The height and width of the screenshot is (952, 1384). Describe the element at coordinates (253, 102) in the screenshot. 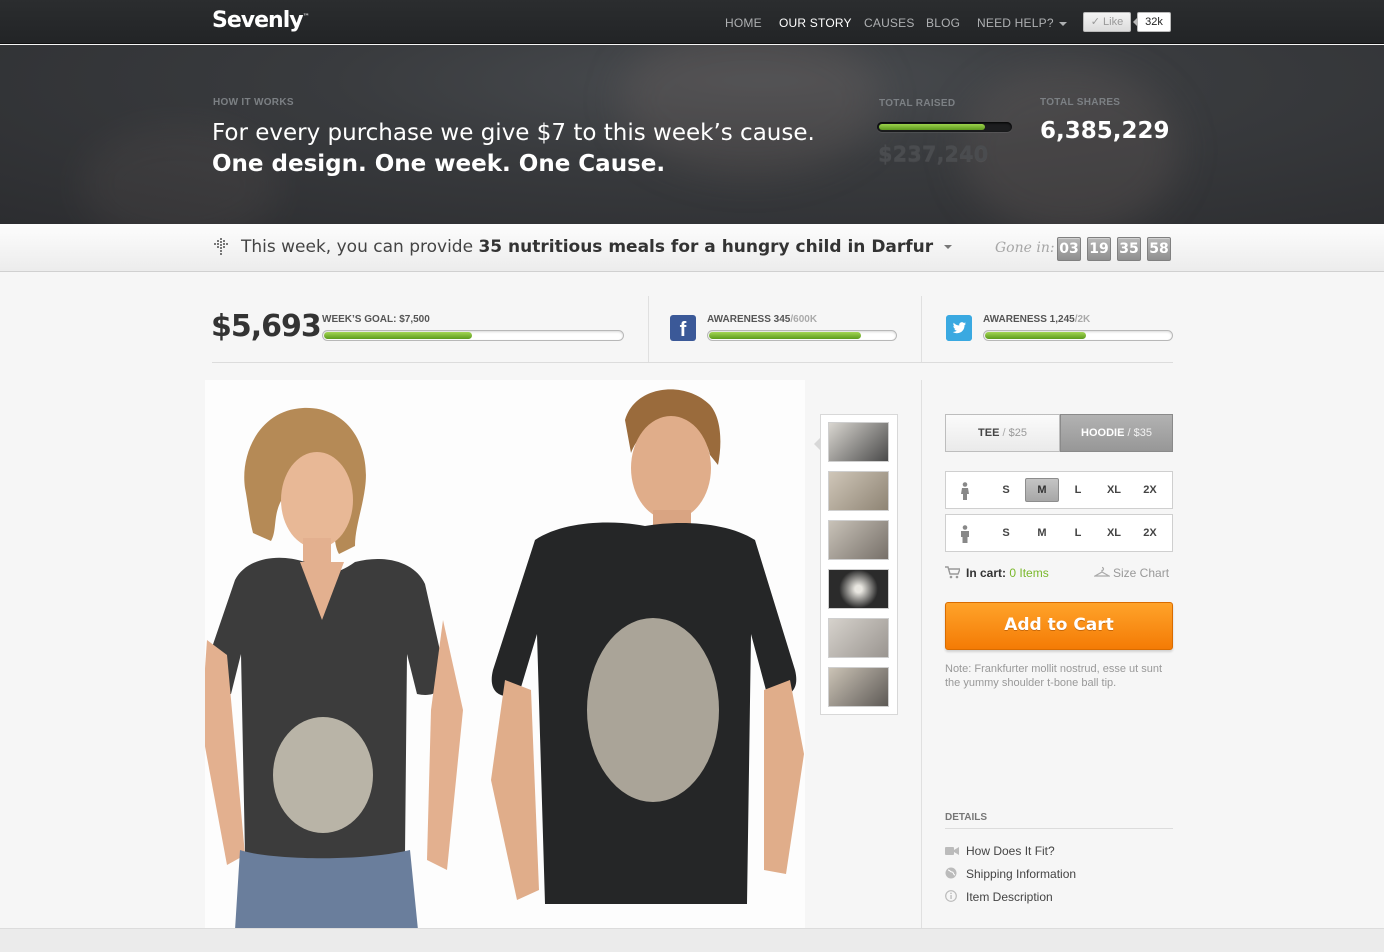

I see `how-it-works-label: HOW IT WORKS` at that location.